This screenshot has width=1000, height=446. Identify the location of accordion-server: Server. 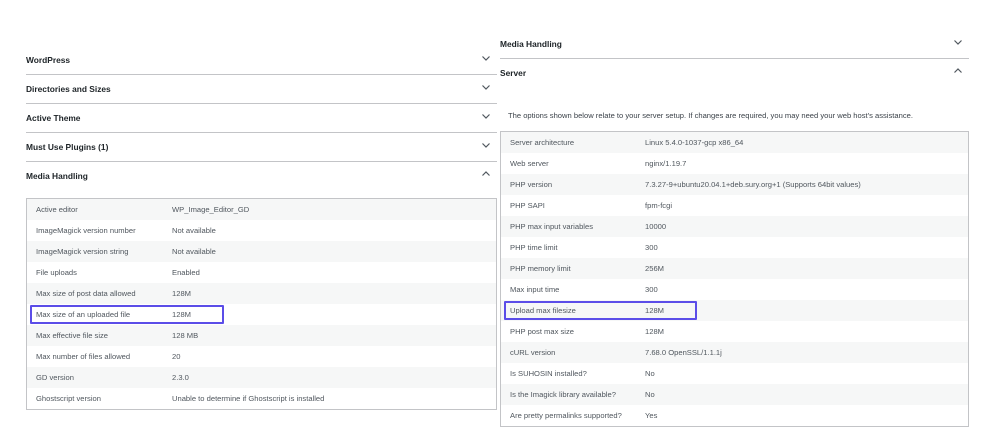
(734, 73).